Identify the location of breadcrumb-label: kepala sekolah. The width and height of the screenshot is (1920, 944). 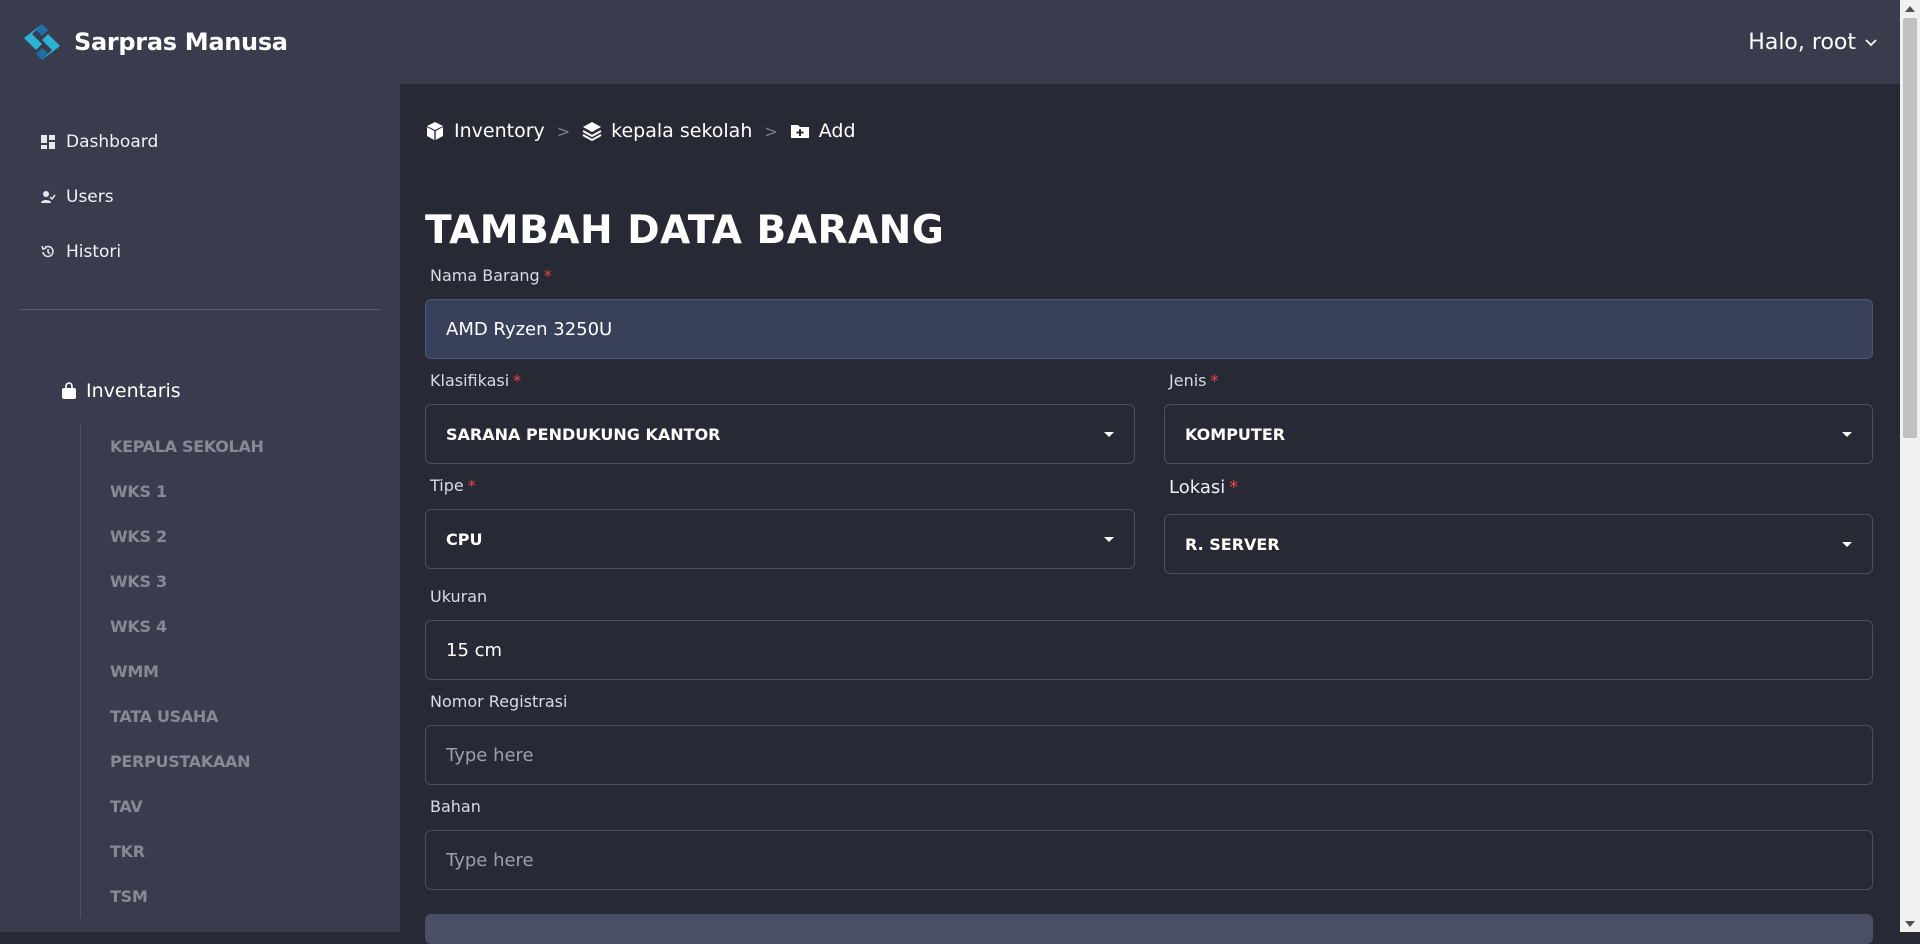
(682, 131).